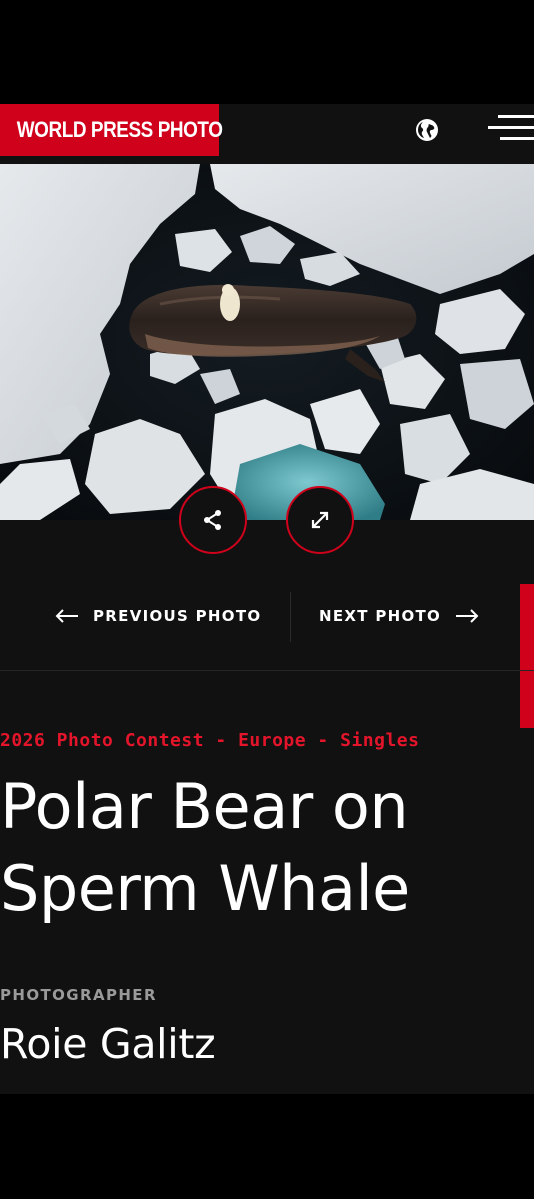 The image size is (534, 1199). I want to click on hamburger-menu-icon, so click(511, 131).